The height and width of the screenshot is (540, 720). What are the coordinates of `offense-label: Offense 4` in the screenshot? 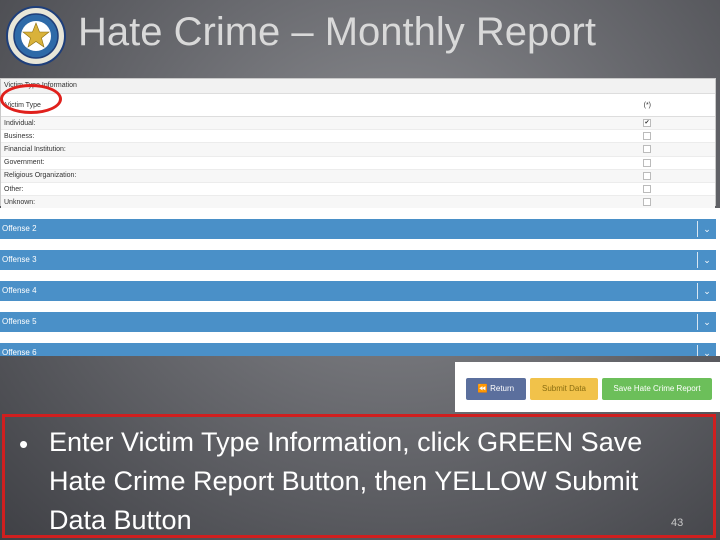 It's located at (19, 290).